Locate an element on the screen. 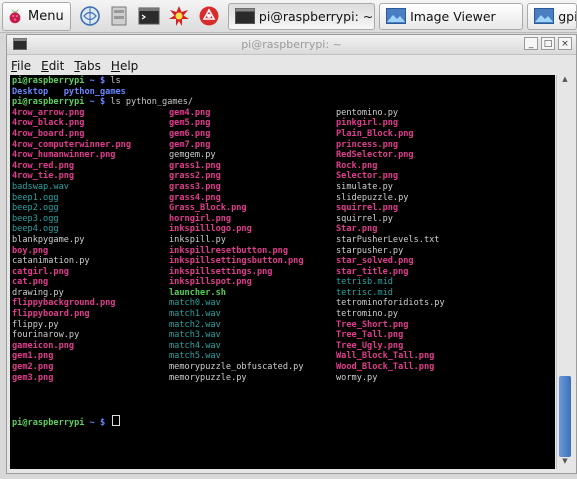 The width and height of the screenshot is (577, 479). window-titlebar: pi@raspberrypi: ~ _ □ × is located at coordinates (291, 45).